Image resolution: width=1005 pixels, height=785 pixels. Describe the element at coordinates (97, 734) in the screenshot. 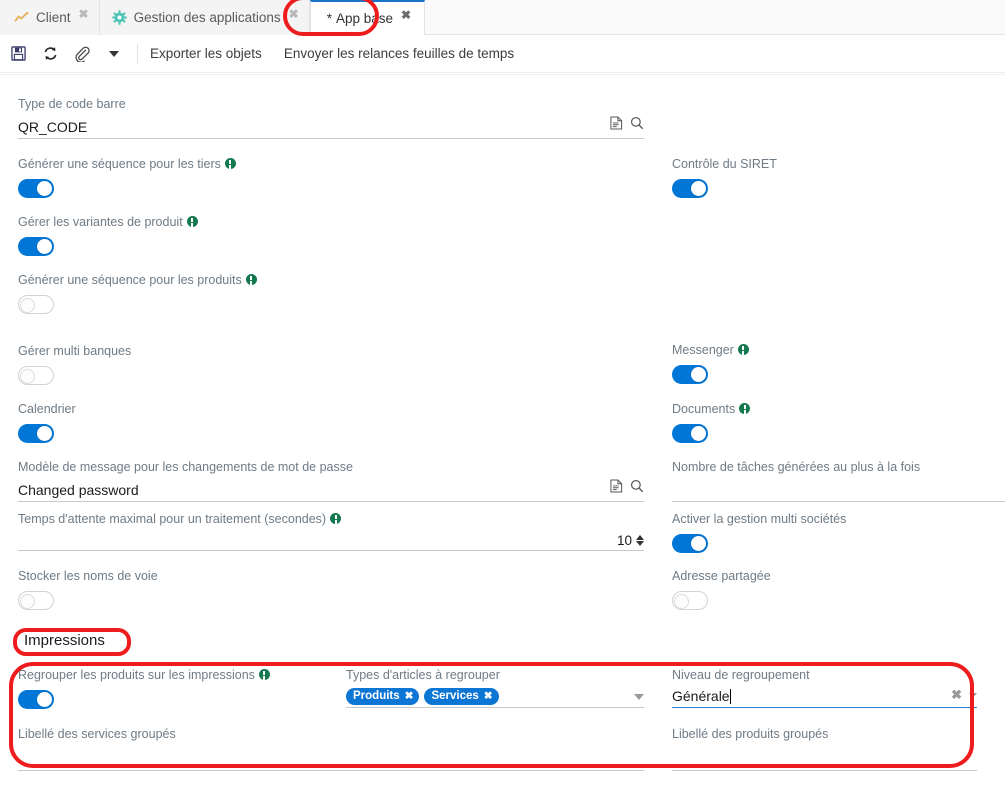

I see `field-label: Libellé des services groupés` at that location.